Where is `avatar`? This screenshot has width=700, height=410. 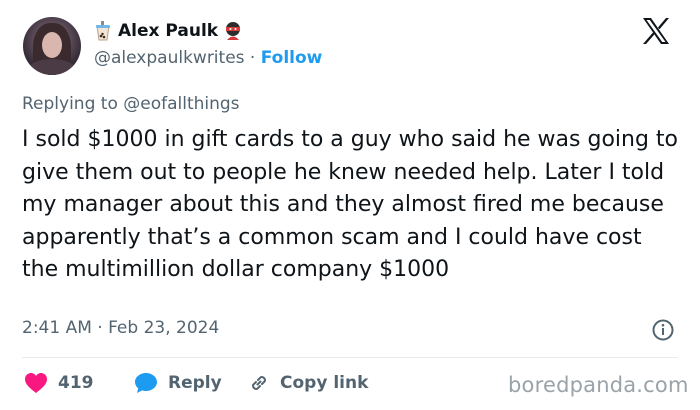 avatar is located at coordinates (52, 46).